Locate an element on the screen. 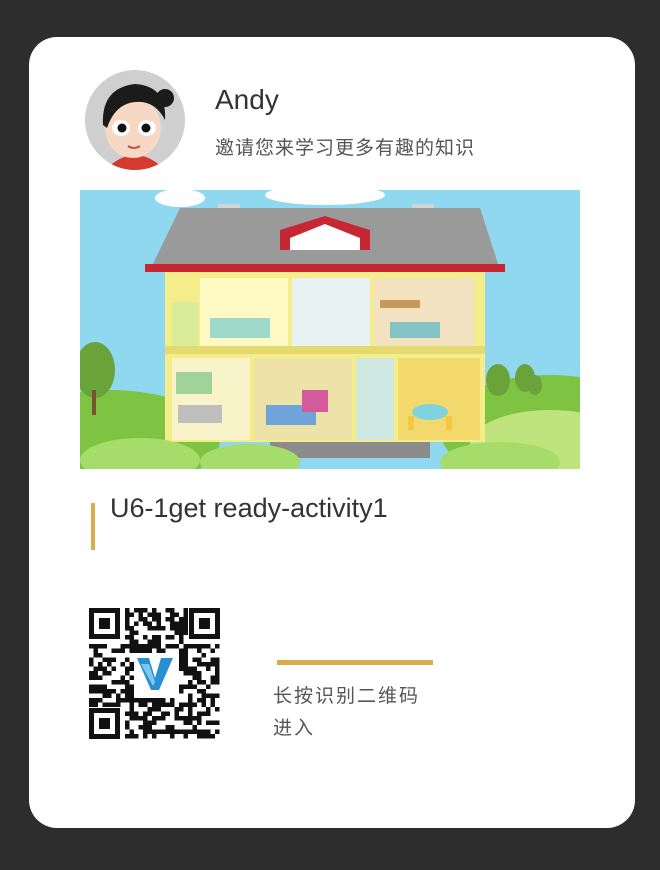 The height and width of the screenshot is (870, 660). avatar is located at coordinates (135, 120).